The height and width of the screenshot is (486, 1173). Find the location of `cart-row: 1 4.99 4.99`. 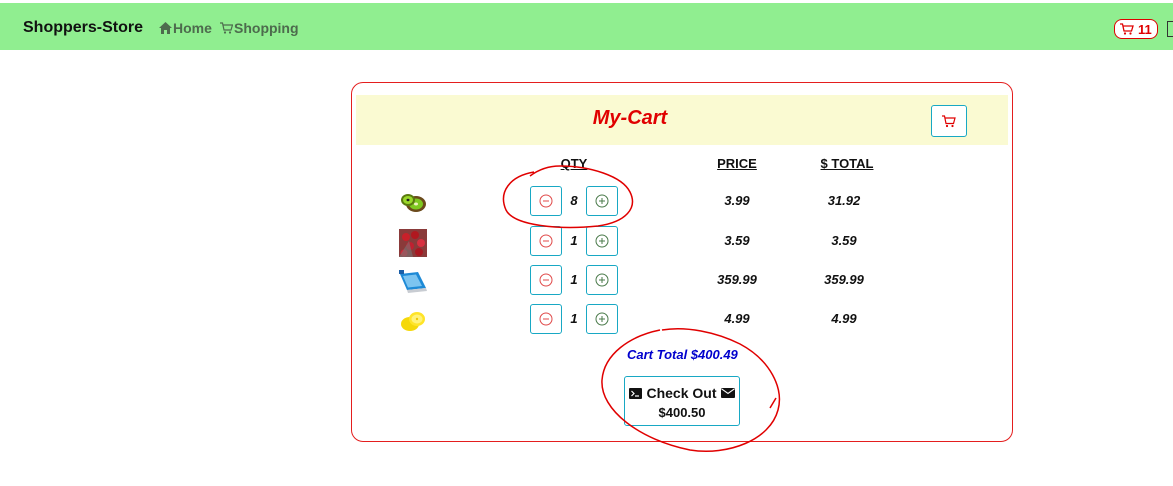

cart-row: 1 4.99 4.99 is located at coordinates (682, 321).